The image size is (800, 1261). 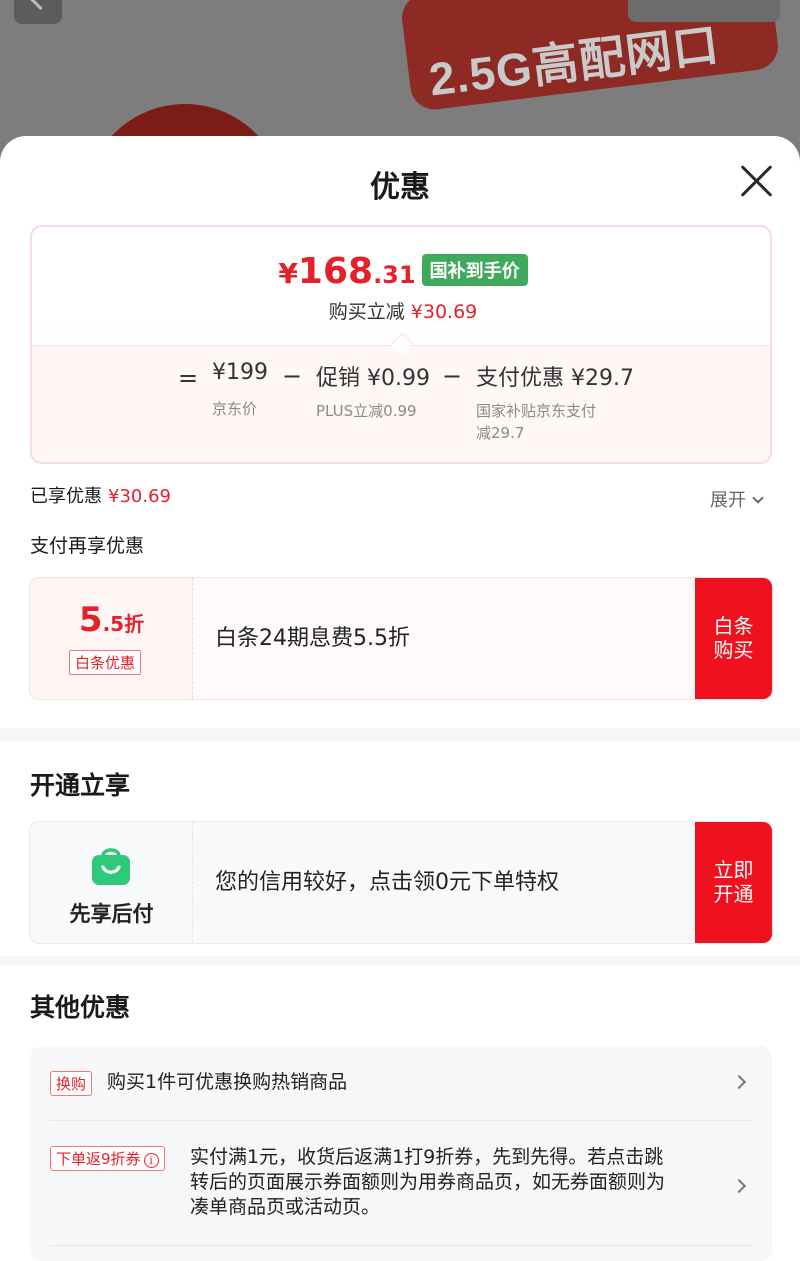 I want to click on pay-more-title: 支付再享优惠, so click(x=87, y=546).